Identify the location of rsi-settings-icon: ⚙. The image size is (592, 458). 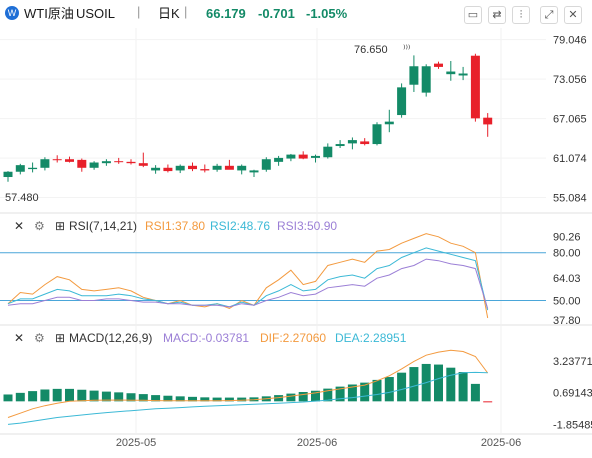
(39, 226).